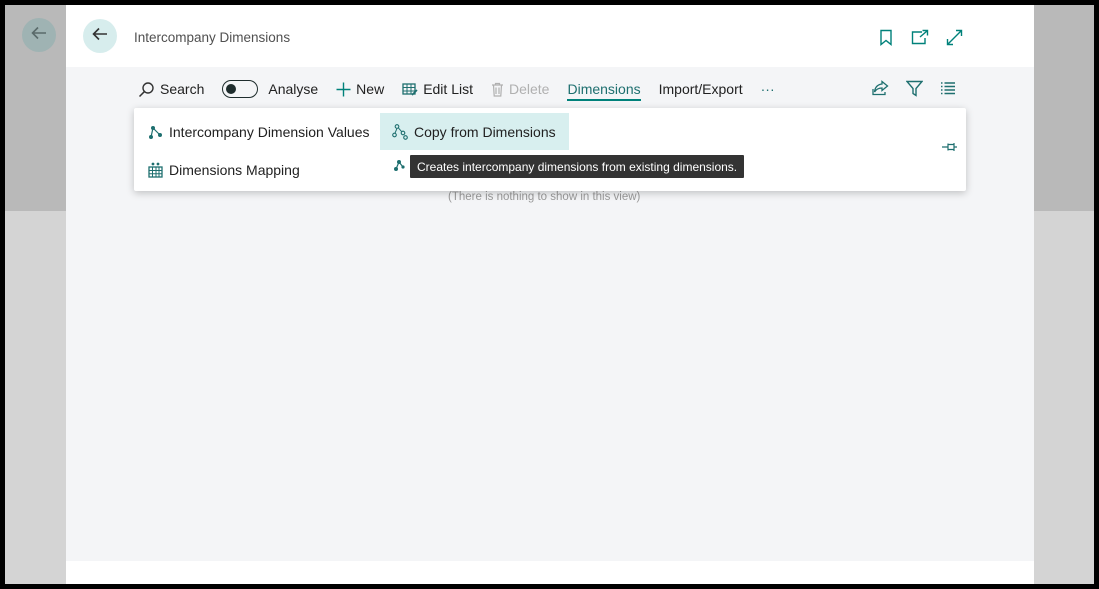 This screenshot has width=1099, height=589. I want to click on edit-list-button: Edit List, so click(437, 89).